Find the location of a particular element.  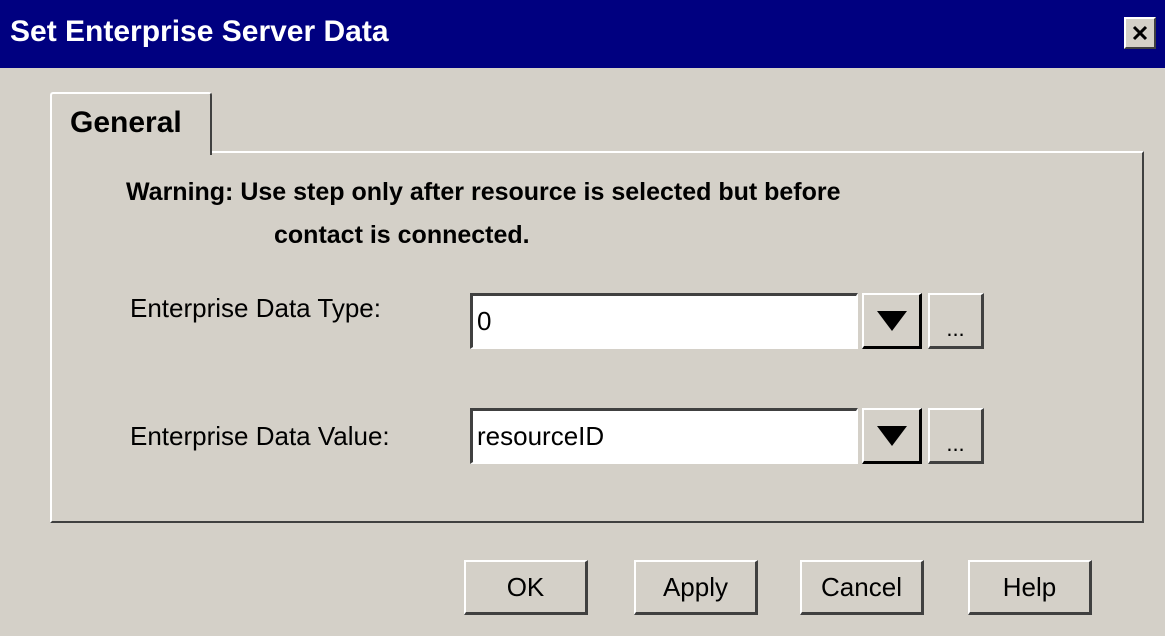

help-button: Help is located at coordinates (1030, 587).